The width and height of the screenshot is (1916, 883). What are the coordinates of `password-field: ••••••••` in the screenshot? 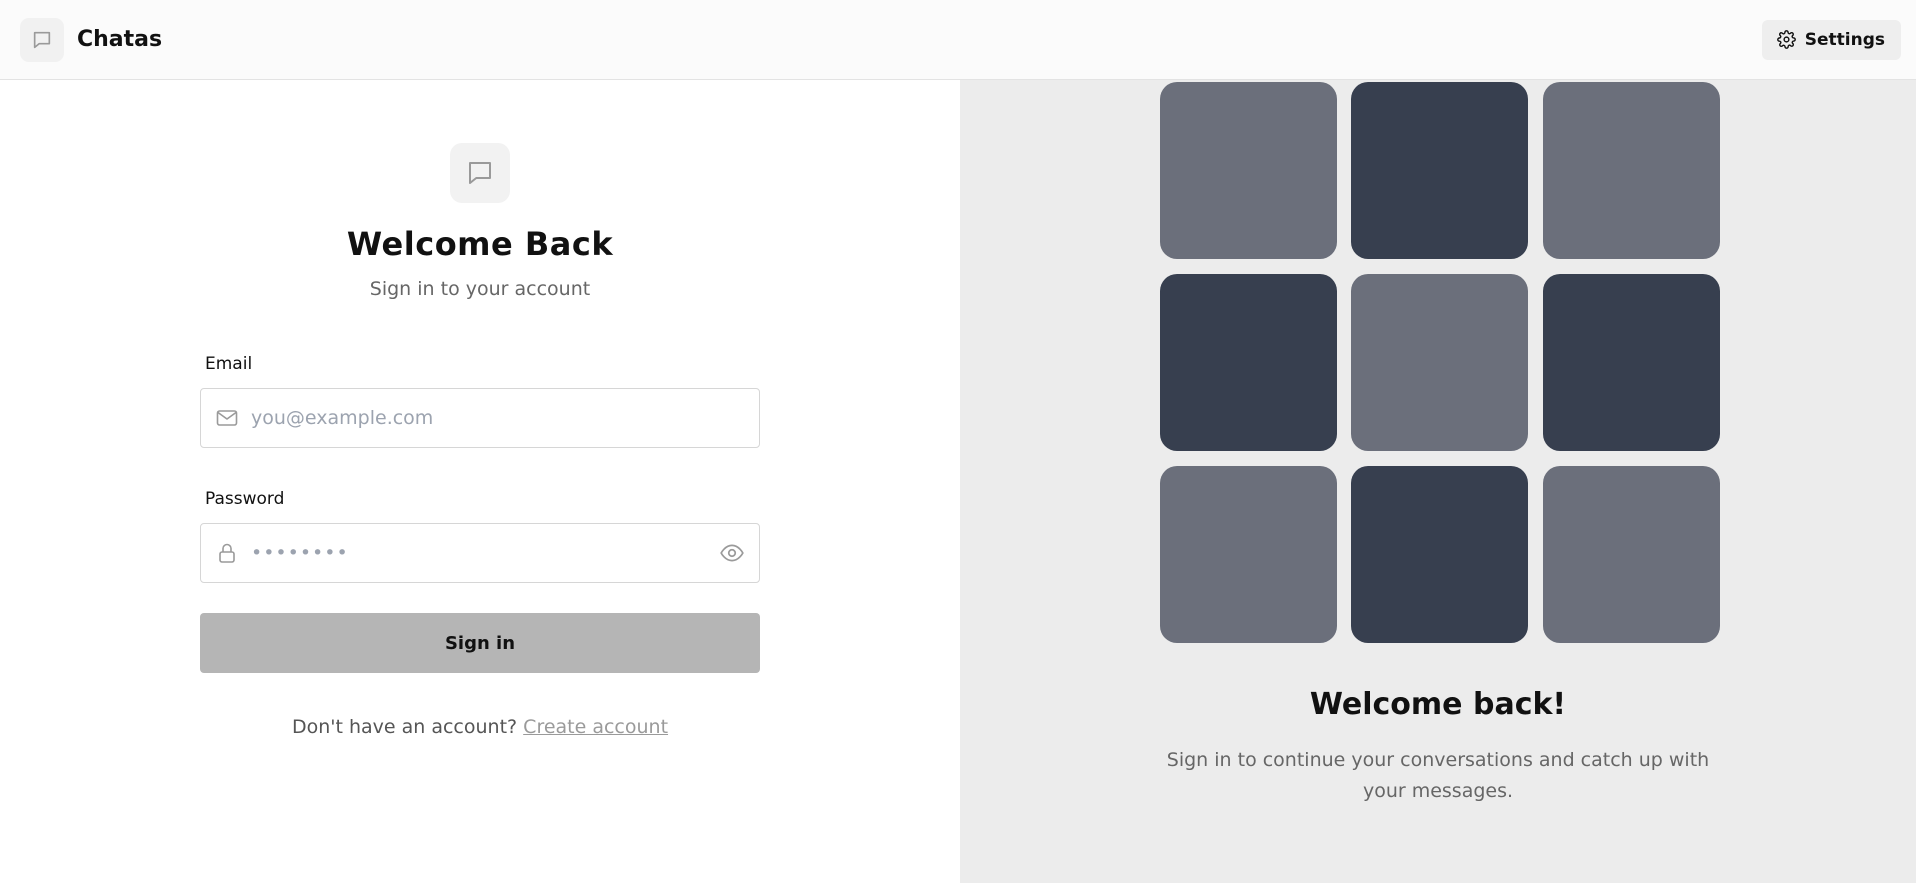 It's located at (480, 553).